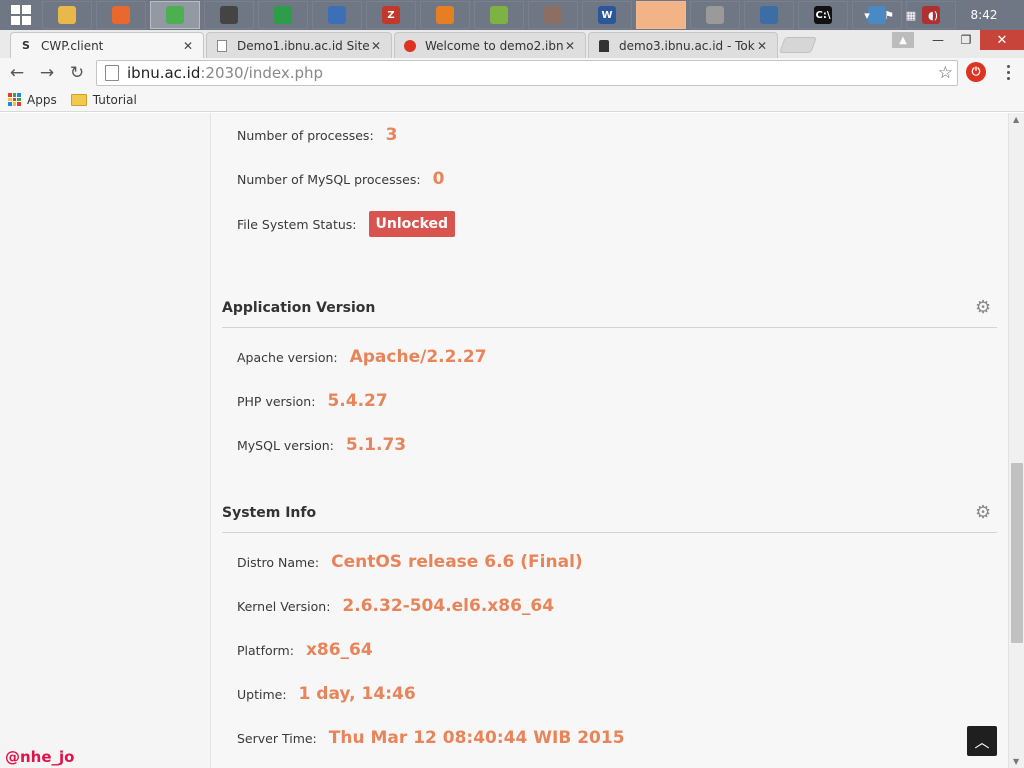  I want to click on mysql-version-row: MySQL version: 5.1.73, so click(321, 445).